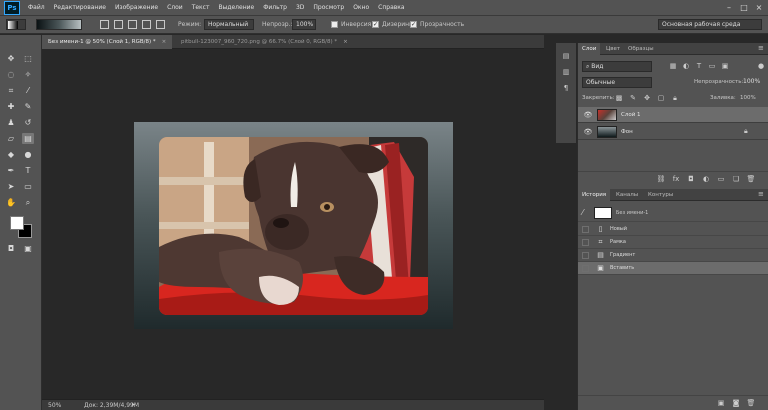  I want to click on app-logo: Ps, so click(12, 7).